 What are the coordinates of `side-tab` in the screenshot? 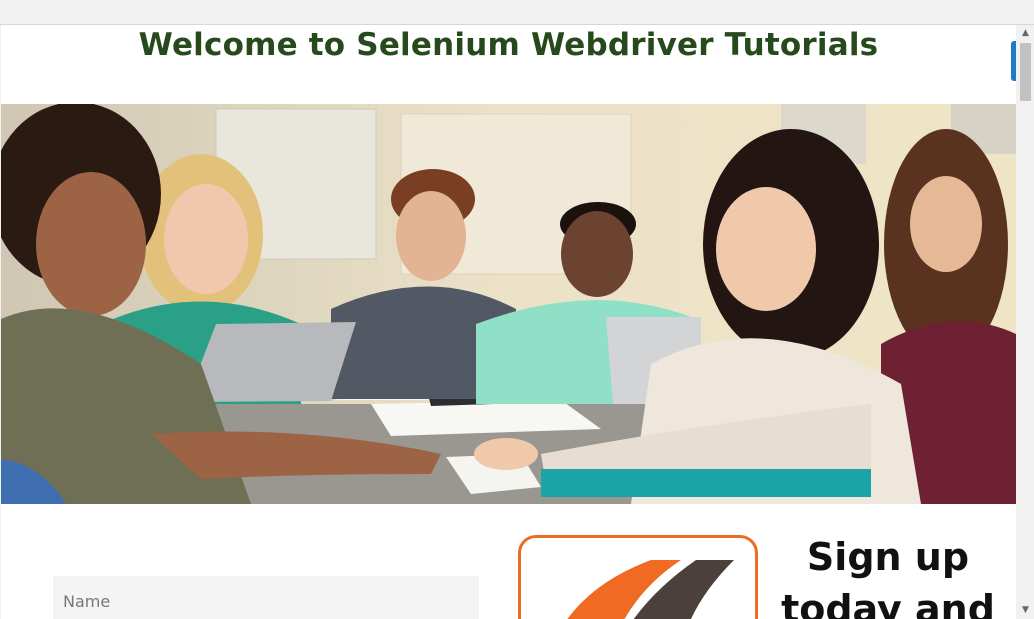 It's located at (1013, 61).